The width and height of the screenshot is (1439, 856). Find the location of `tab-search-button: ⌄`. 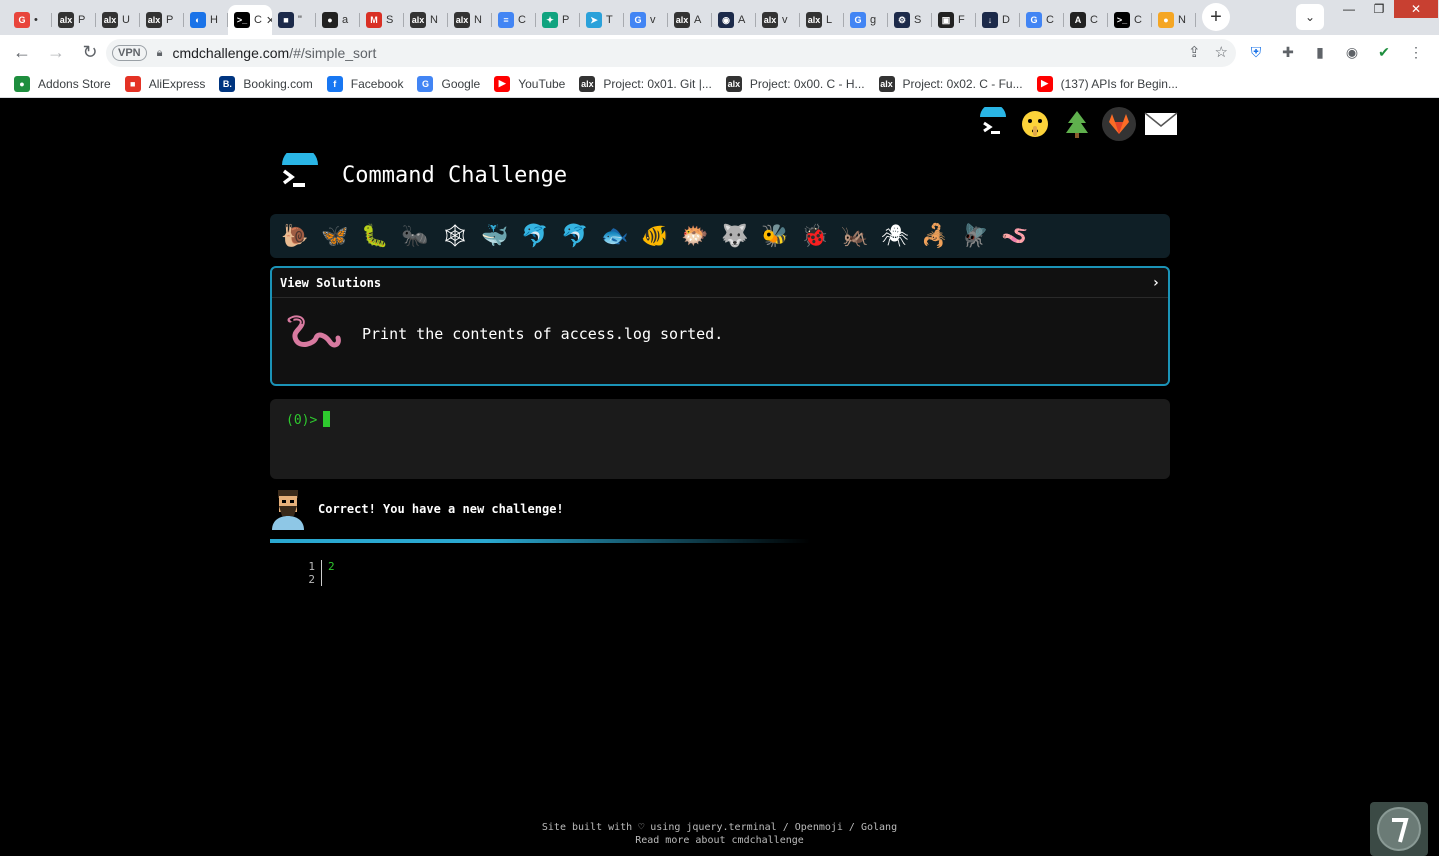

tab-search-button: ⌄ is located at coordinates (1310, 17).